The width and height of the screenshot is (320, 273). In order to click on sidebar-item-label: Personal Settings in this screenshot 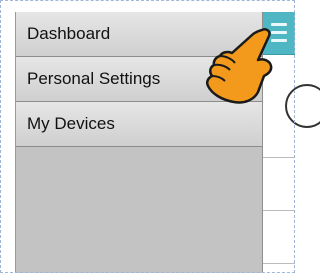, I will do `click(94, 78)`.